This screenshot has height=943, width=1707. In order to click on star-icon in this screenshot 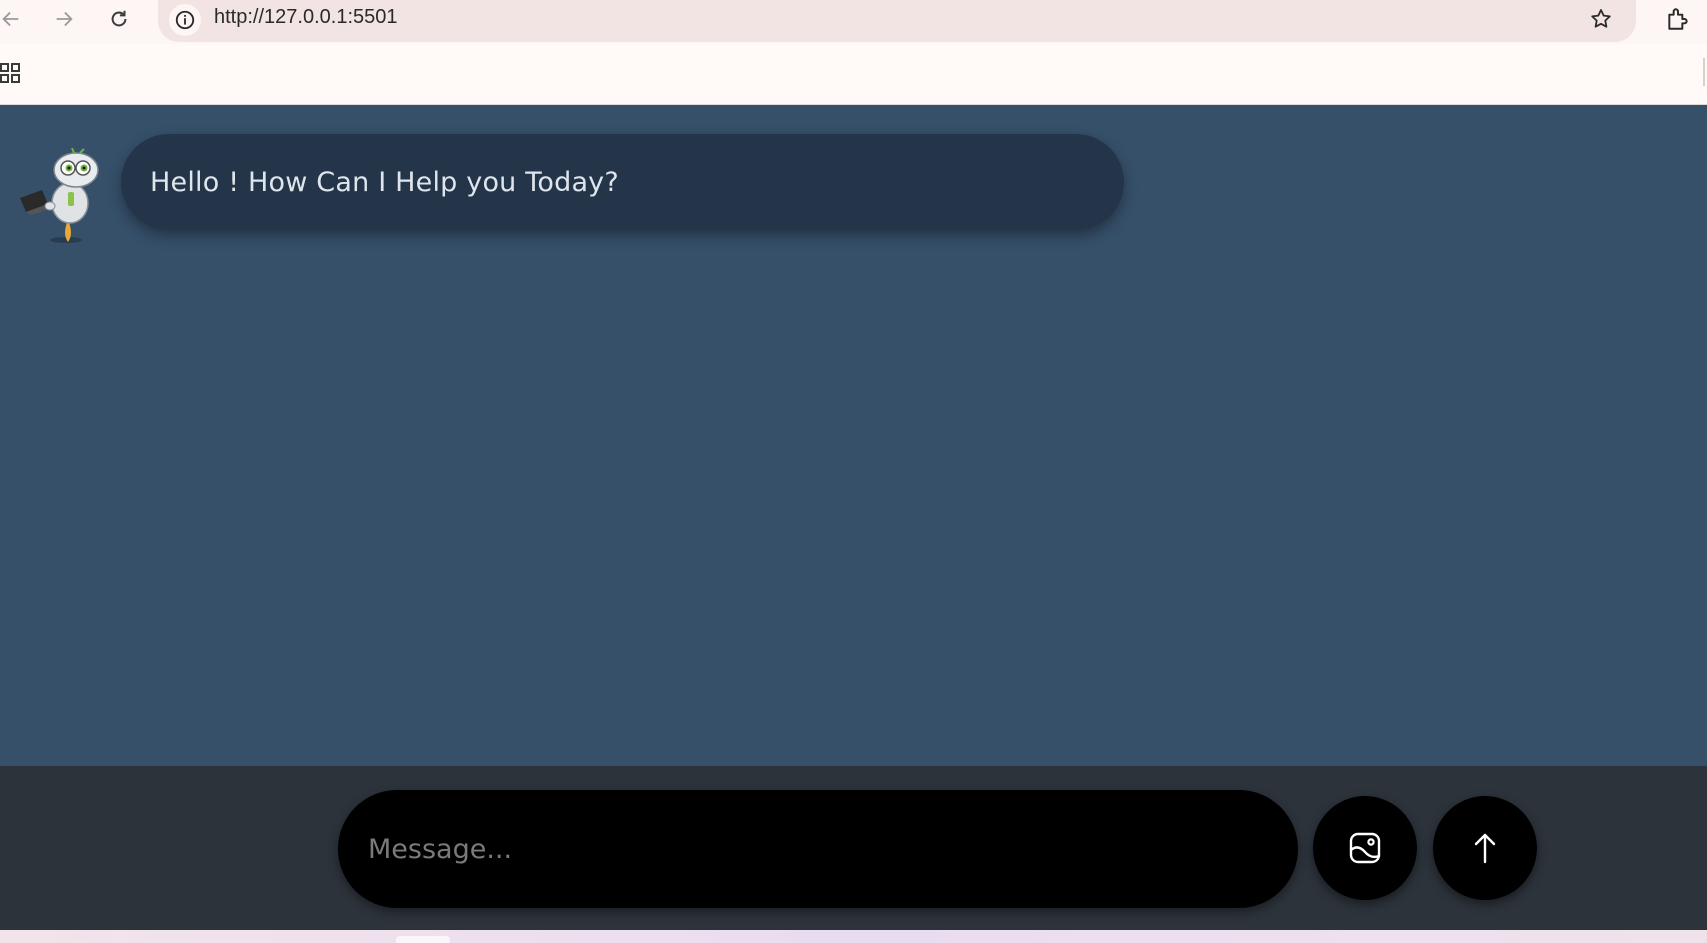, I will do `click(1601, 18)`.